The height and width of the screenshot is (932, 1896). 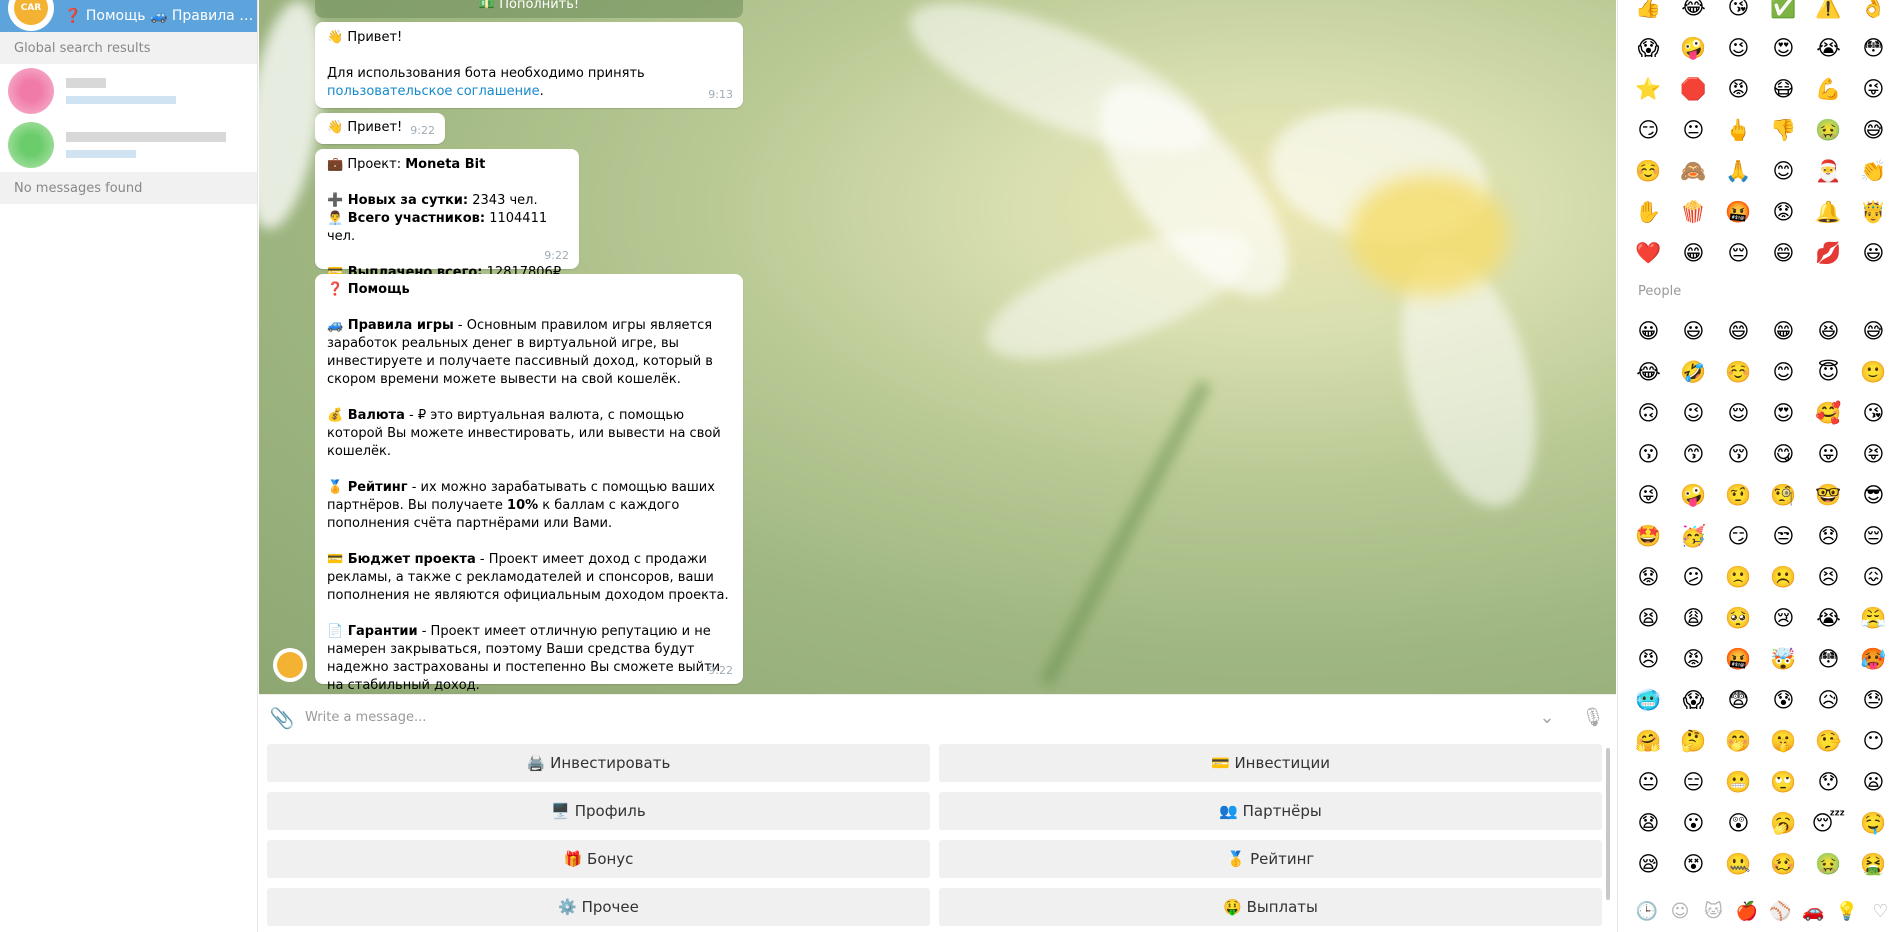 I want to click on emoji-item: 😰, so click(x=1783, y=700).